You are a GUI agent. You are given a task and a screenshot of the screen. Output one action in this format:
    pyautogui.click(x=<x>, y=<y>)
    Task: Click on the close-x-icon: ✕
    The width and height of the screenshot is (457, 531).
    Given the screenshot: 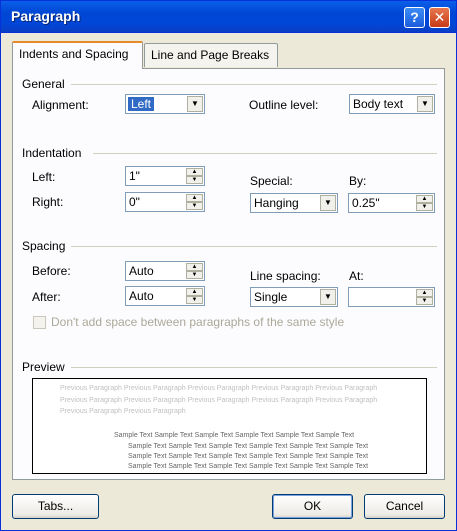 What is the action you would take?
    pyautogui.click(x=439, y=17)
    